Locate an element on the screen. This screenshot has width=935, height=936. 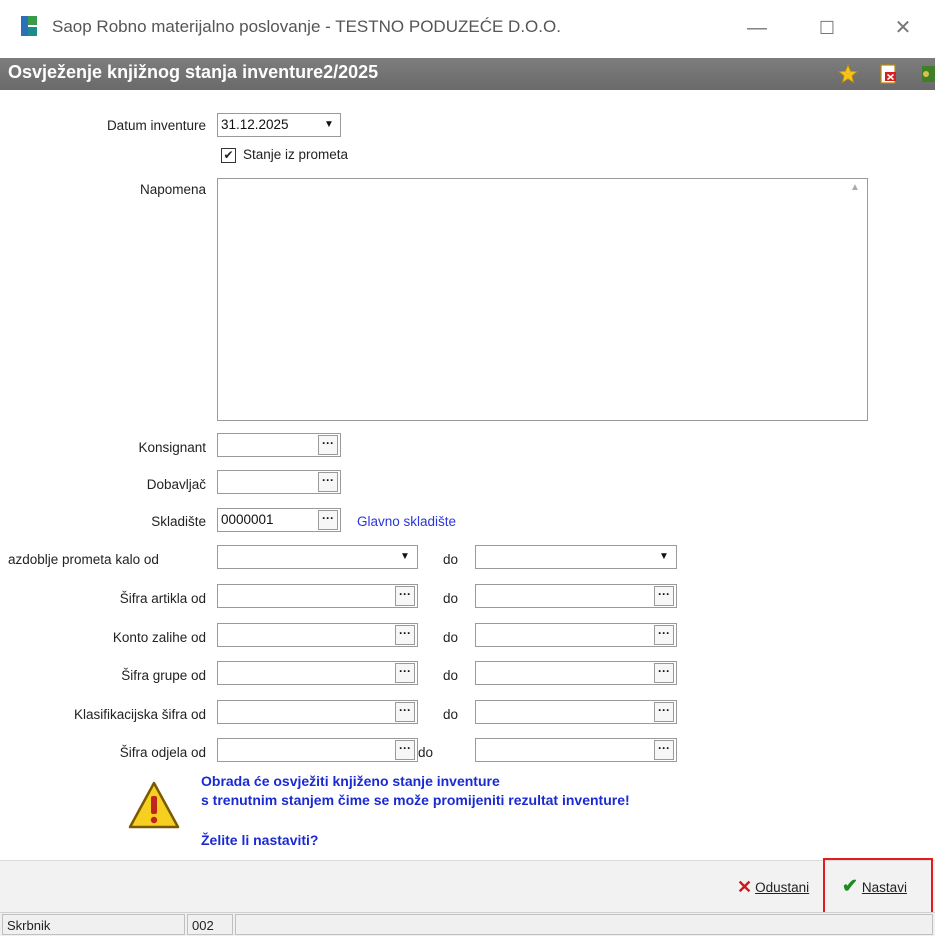
scroll-up-arrow-icon: ▲ is located at coordinates (855, 187).